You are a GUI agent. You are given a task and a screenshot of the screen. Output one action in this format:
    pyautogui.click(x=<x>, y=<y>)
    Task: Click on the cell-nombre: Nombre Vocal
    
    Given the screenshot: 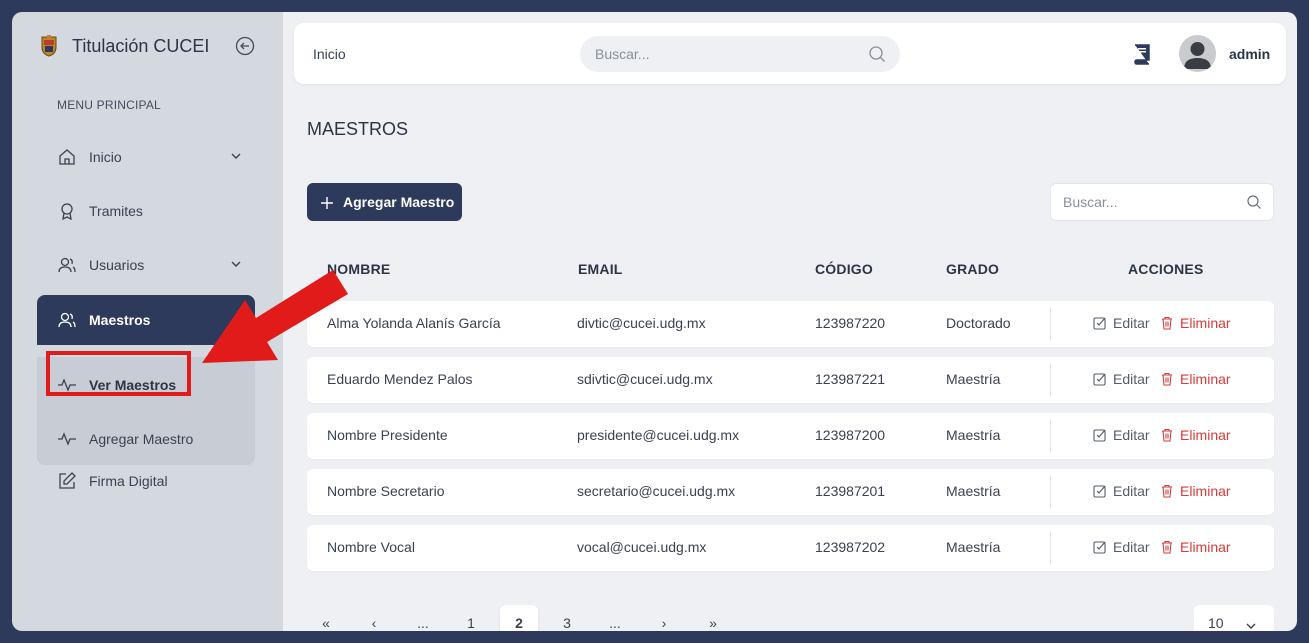 What is the action you would take?
    pyautogui.click(x=371, y=547)
    